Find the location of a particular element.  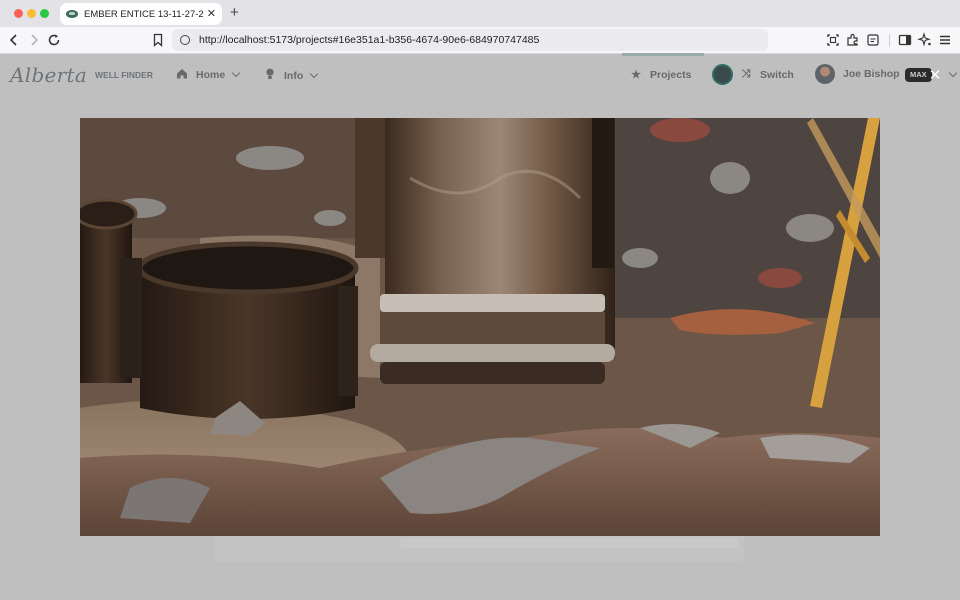

nav-projects: ★ Projects is located at coordinates (661, 75).